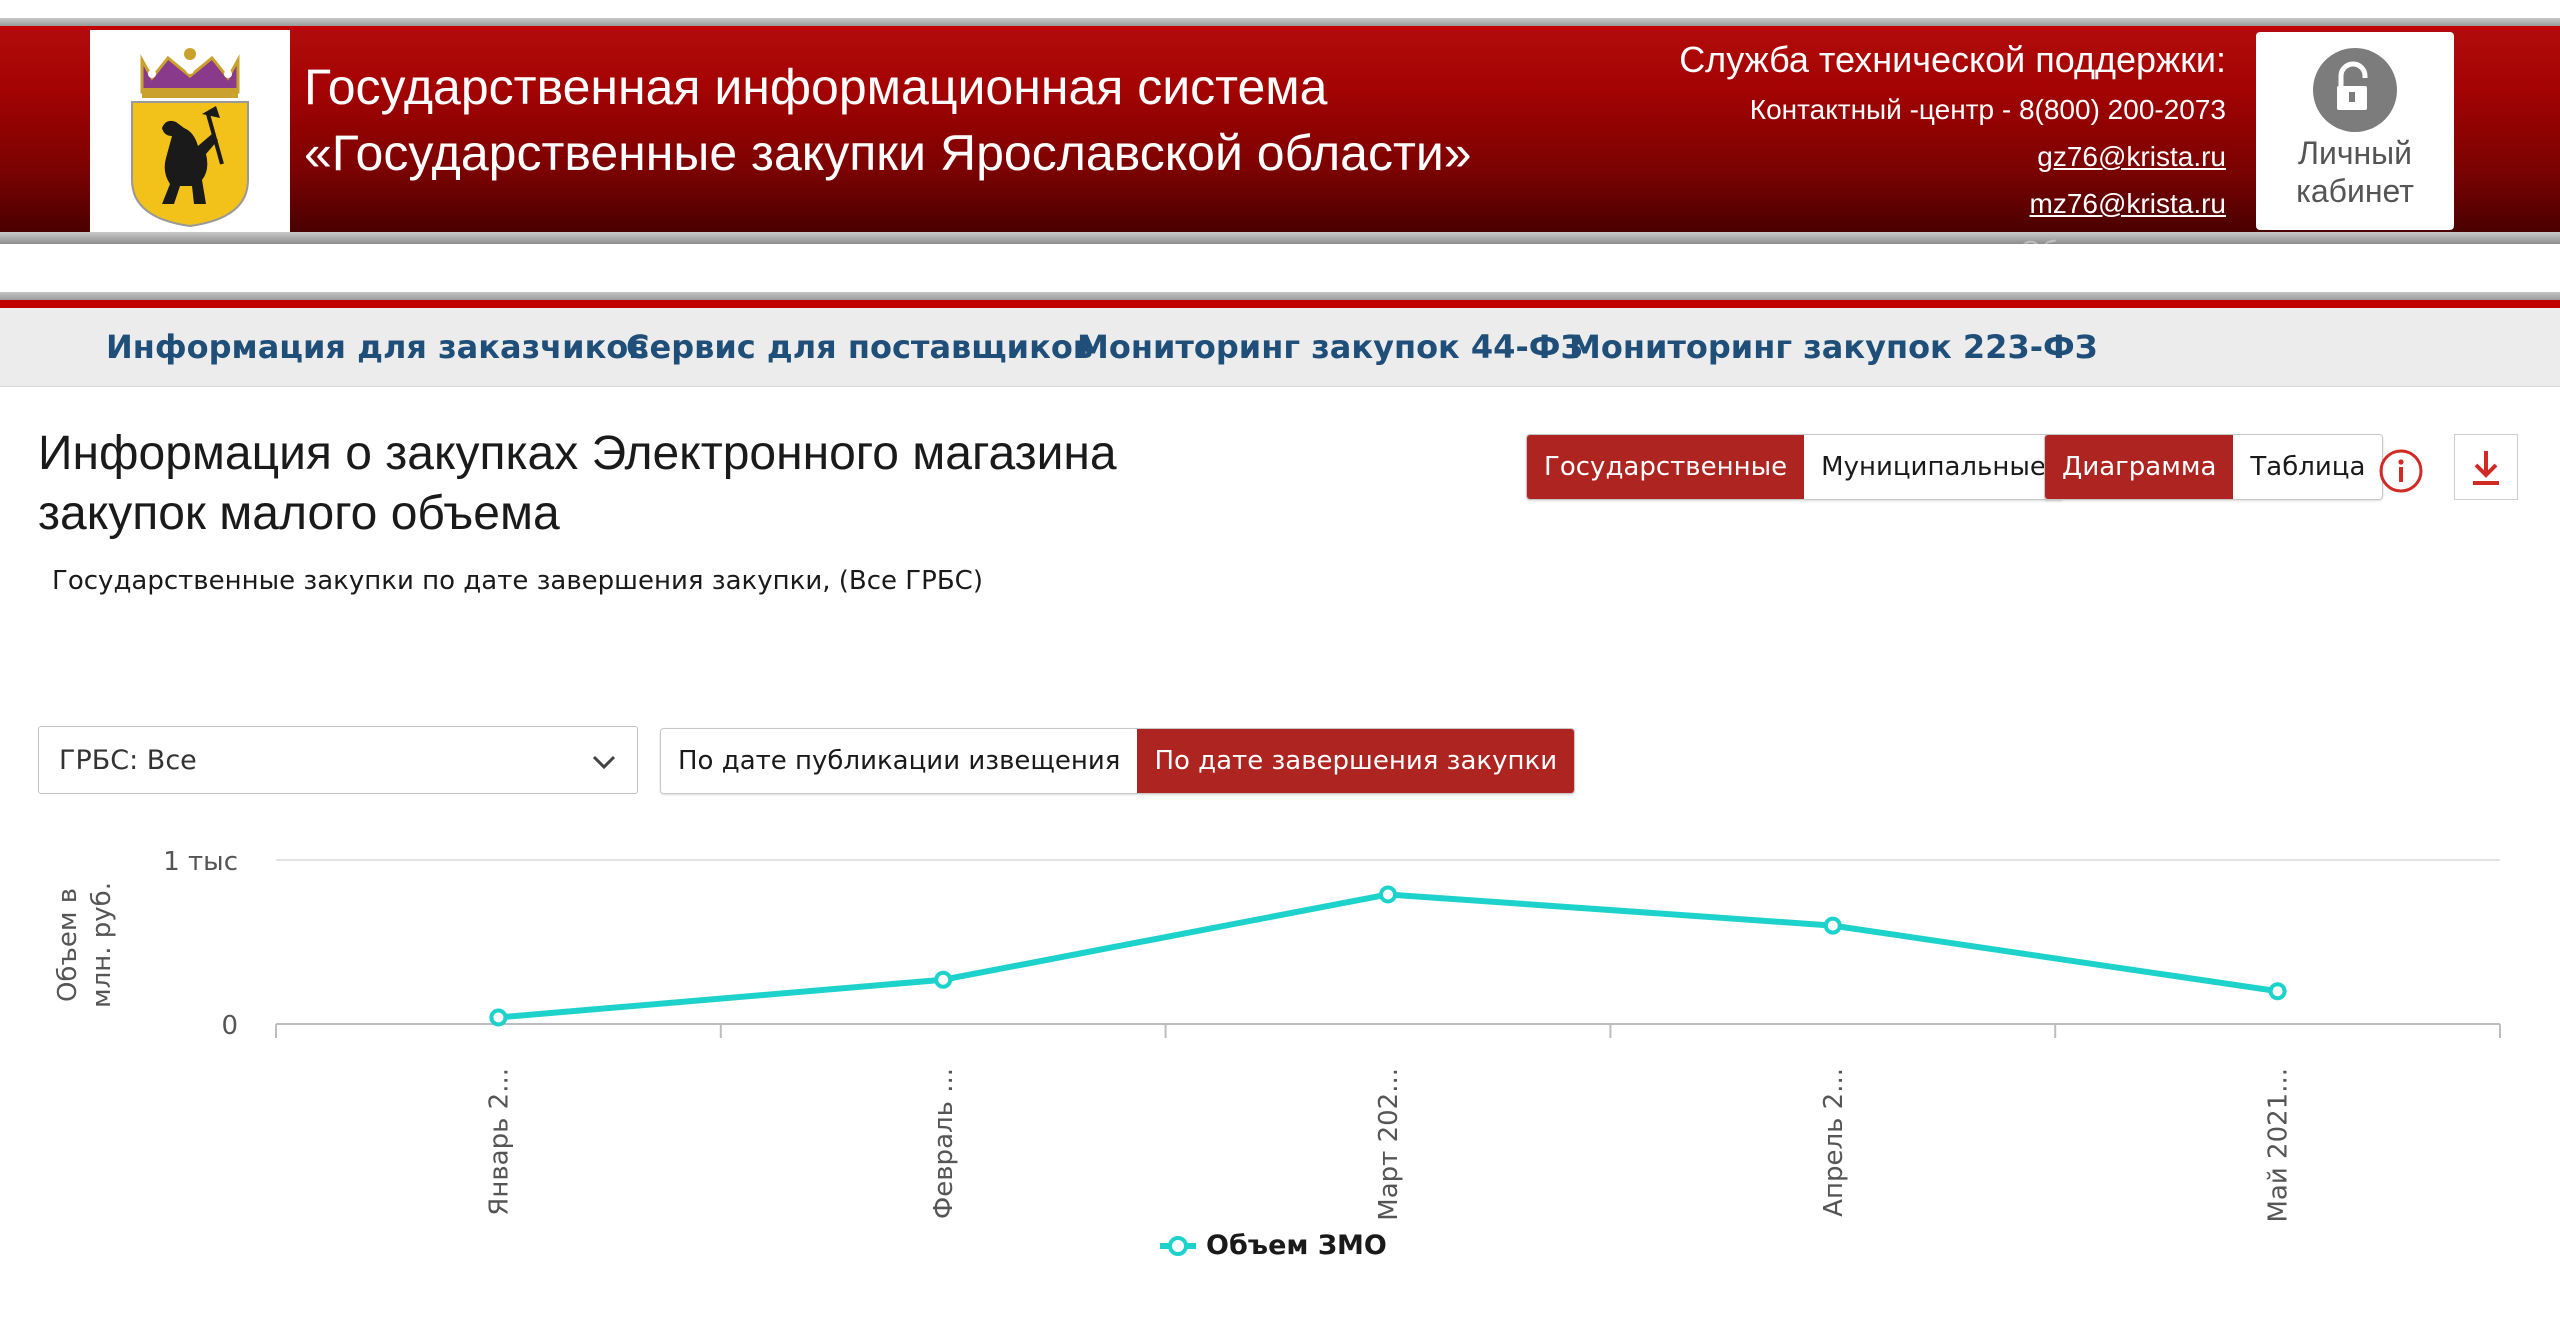 This screenshot has height=1328, width=2560. I want to click on toggle-municipal: Муниципальные, so click(1933, 467).